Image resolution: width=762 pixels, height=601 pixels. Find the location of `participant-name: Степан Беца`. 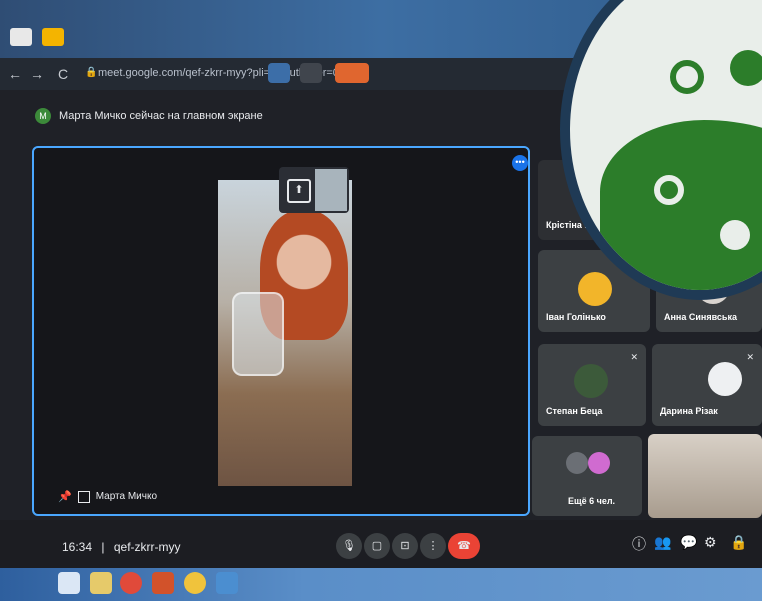

participant-name: Степан Беца is located at coordinates (574, 411).